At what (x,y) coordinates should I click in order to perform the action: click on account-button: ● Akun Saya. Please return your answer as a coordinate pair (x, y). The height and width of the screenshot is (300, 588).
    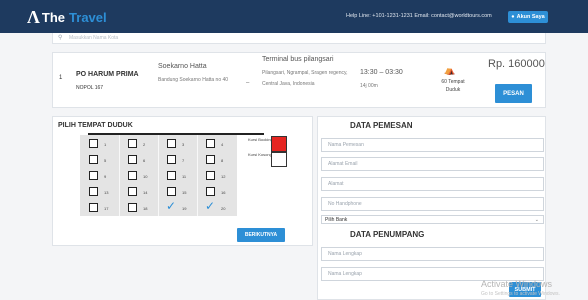
    Looking at the image, I should click on (528, 17).